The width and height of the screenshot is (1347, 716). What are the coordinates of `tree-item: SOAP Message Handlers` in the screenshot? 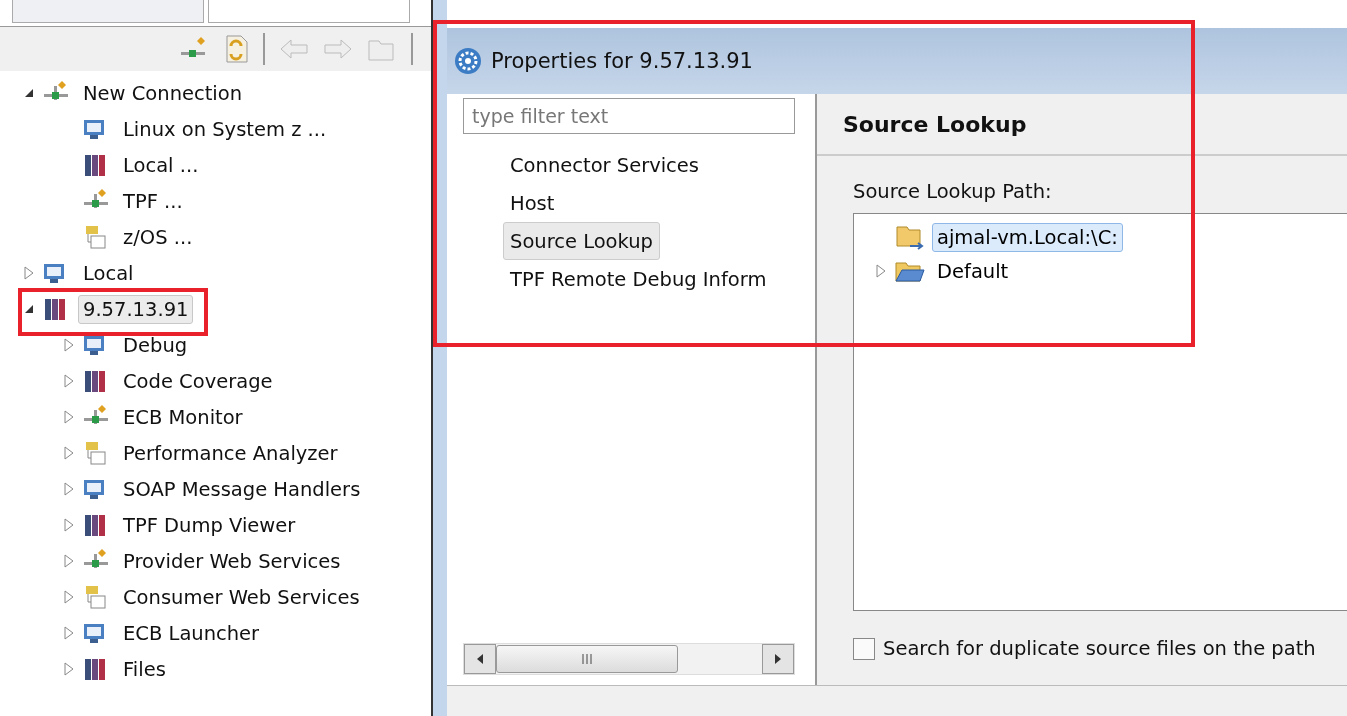 It's located at (242, 489).